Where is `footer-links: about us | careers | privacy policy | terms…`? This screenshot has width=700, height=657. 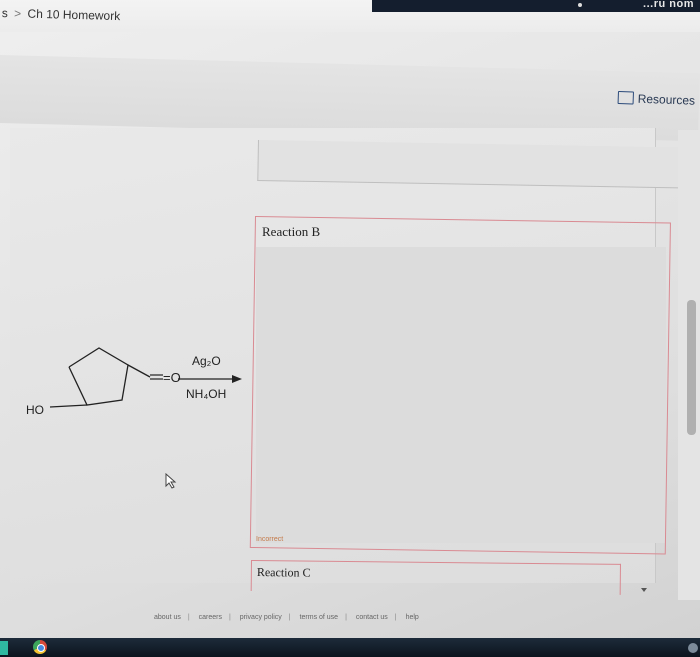
footer-links: about us | careers | privacy policy | terms… is located at coordinates (286, 617).